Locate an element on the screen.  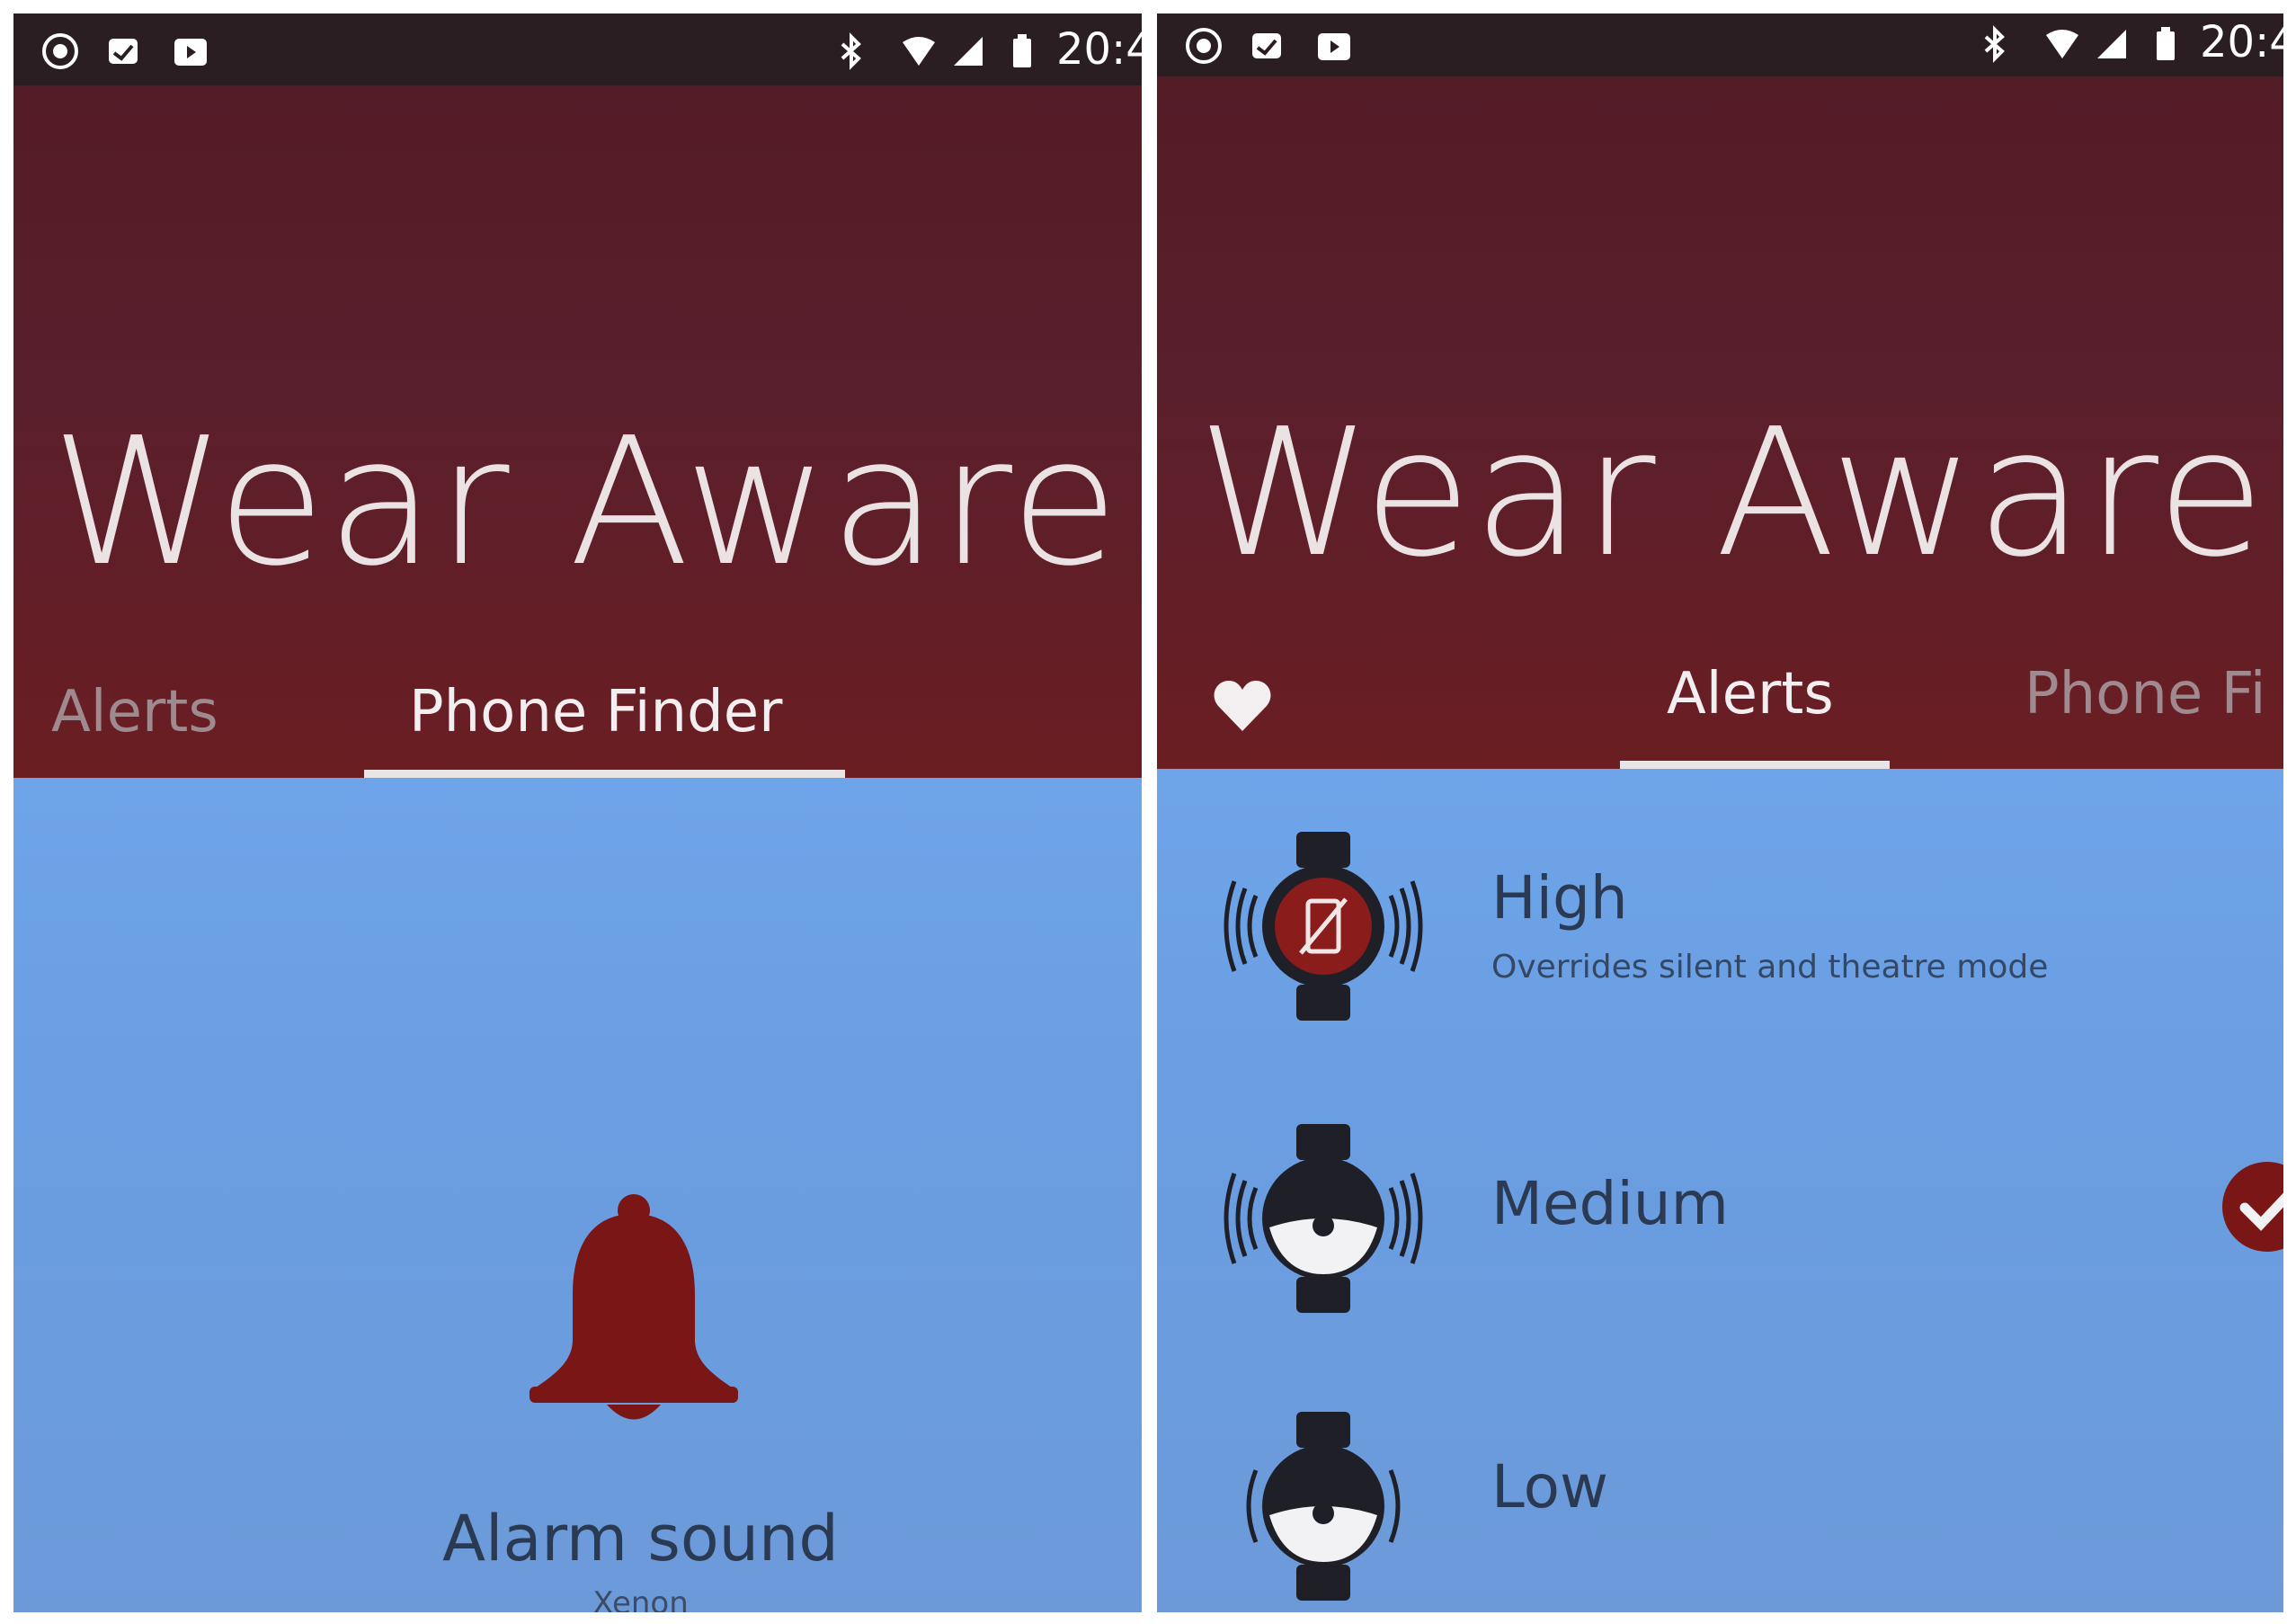
watch-high-icon is located at coordinates (1323, 927).